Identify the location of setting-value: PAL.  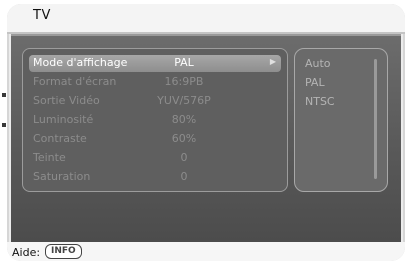
(184, 62).